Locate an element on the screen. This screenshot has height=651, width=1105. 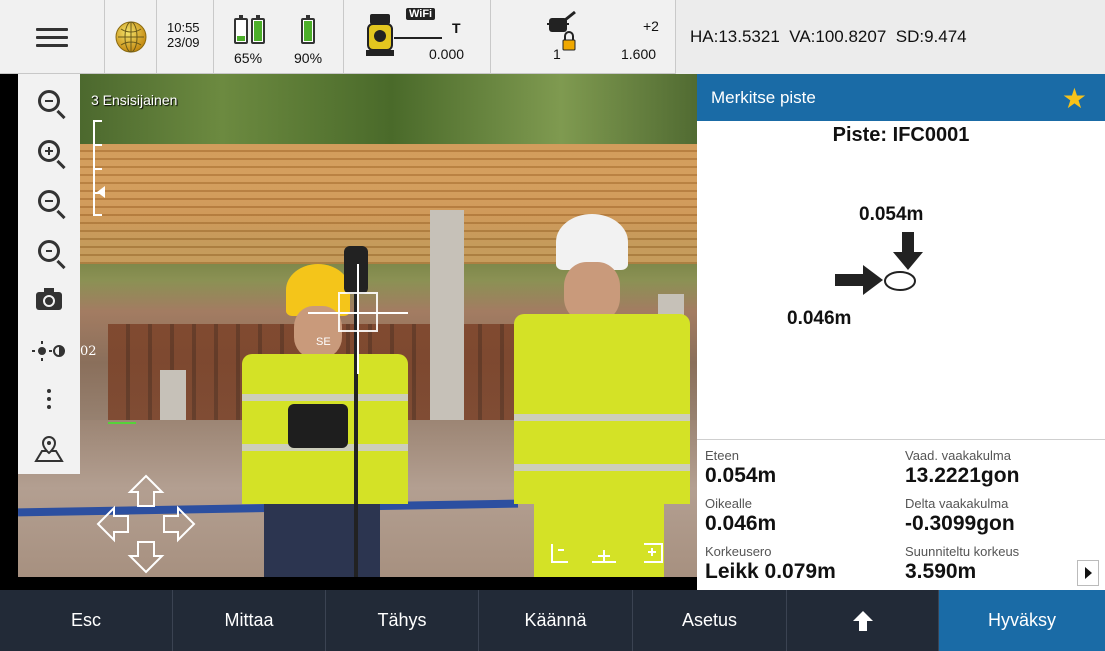
zoom-in-button is located at coordinates (49, 151).